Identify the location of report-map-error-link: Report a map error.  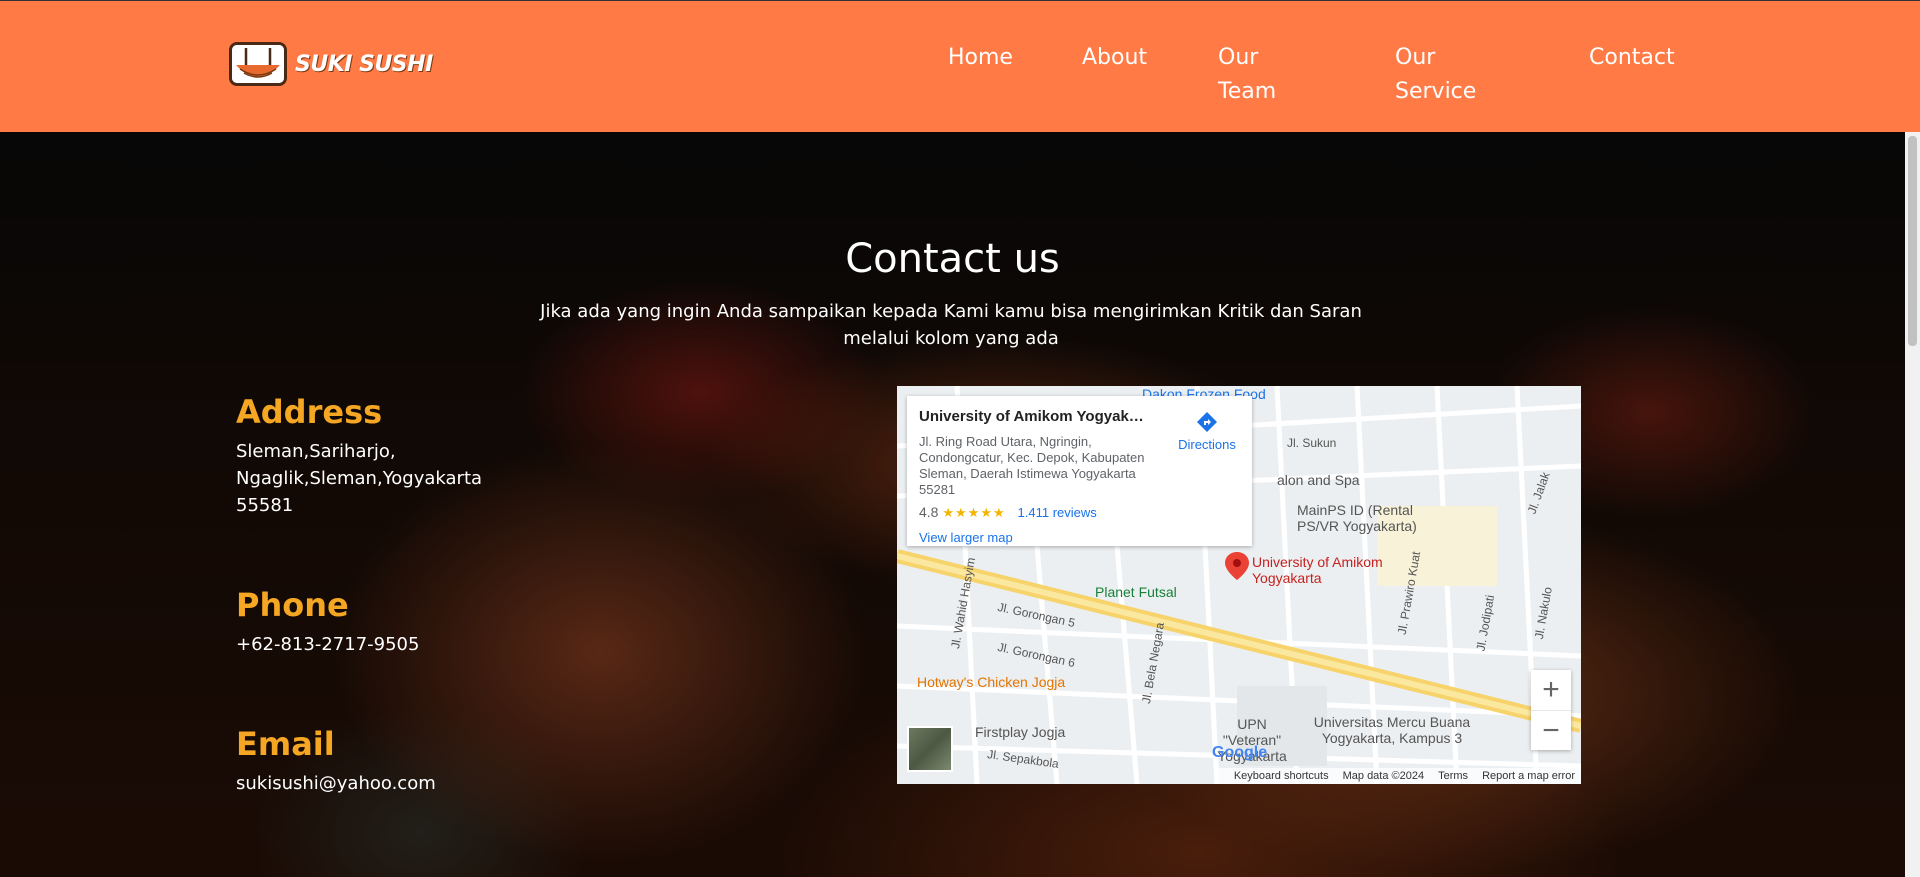
(1528, 776).